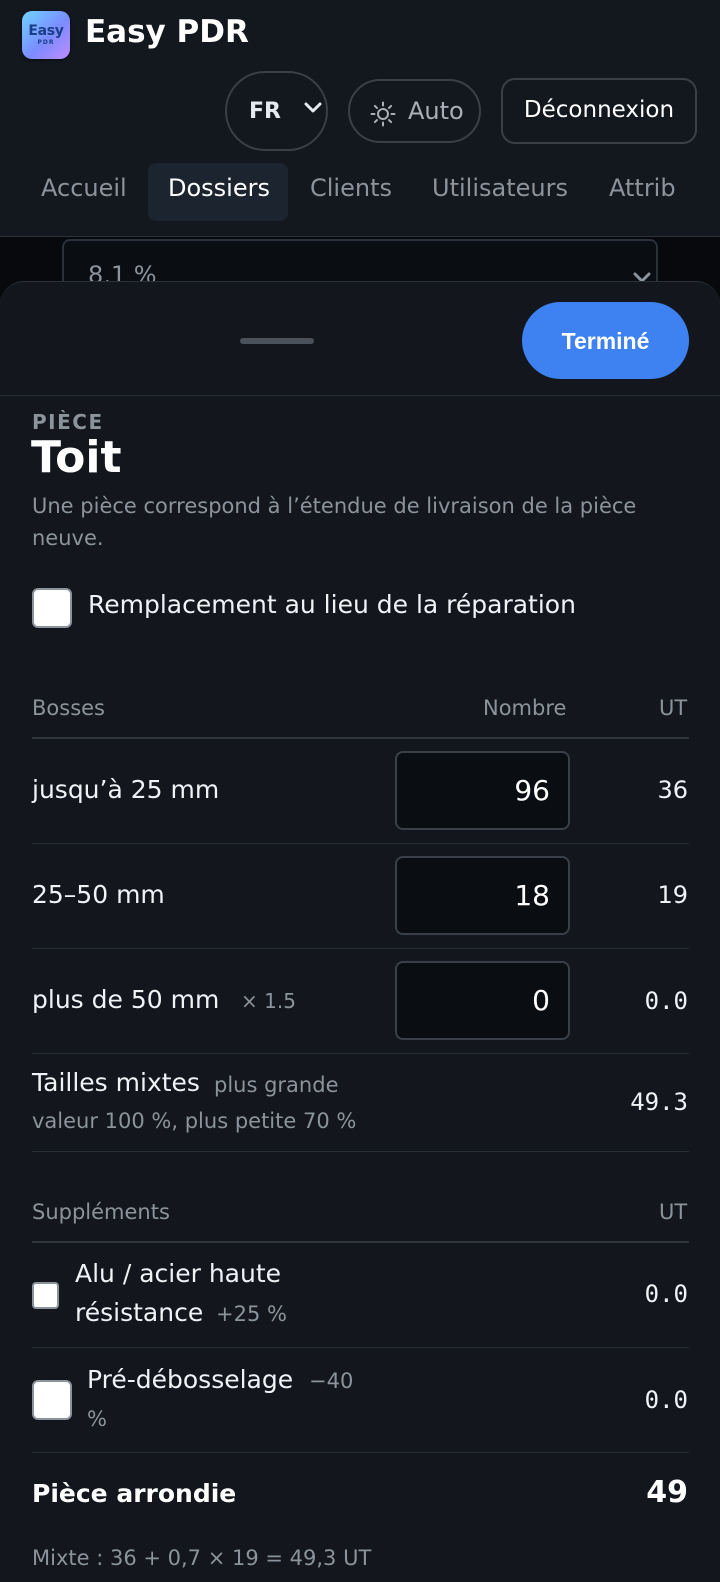  Describe the element at coordinates (605, 340) in the screenshot. I see `done-button: Terminé` at that location.